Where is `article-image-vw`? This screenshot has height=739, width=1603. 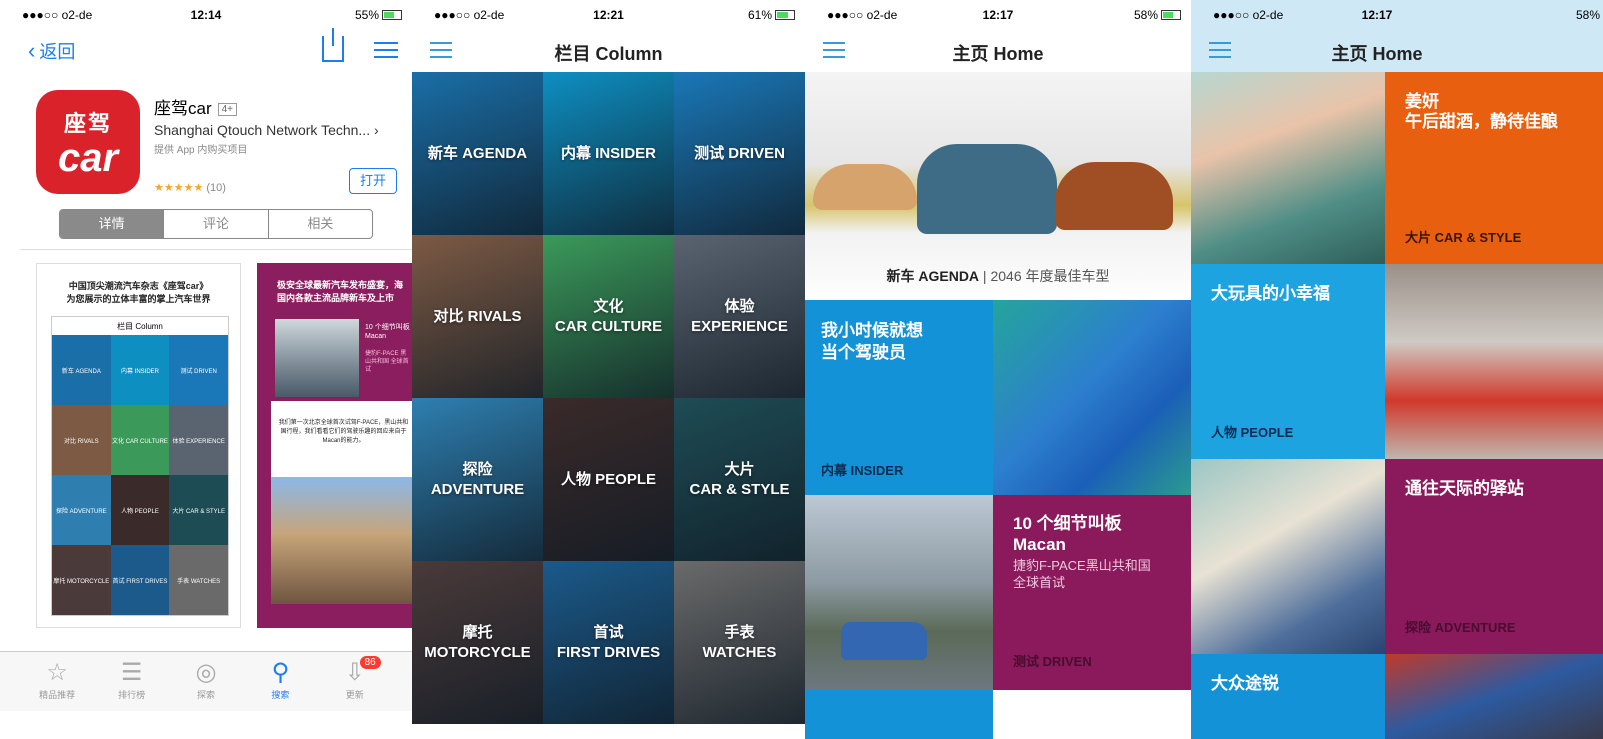 article-image-vw is located at coordinates (1494, 696).